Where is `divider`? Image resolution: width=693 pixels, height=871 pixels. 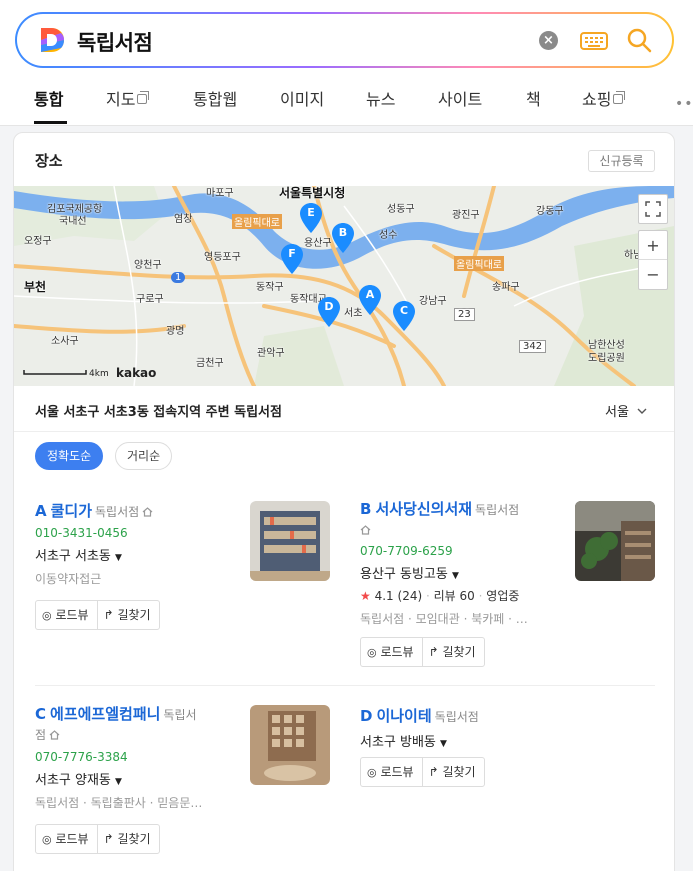
divider is located at coordinates (345, 685).